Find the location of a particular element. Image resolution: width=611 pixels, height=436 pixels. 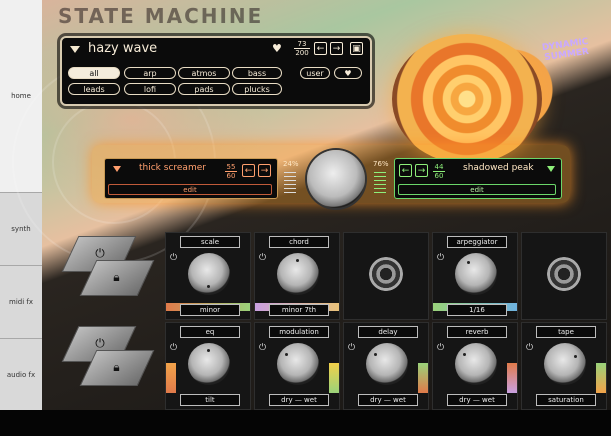

layer-right-next-button: → is located at coordinates (421, 170).